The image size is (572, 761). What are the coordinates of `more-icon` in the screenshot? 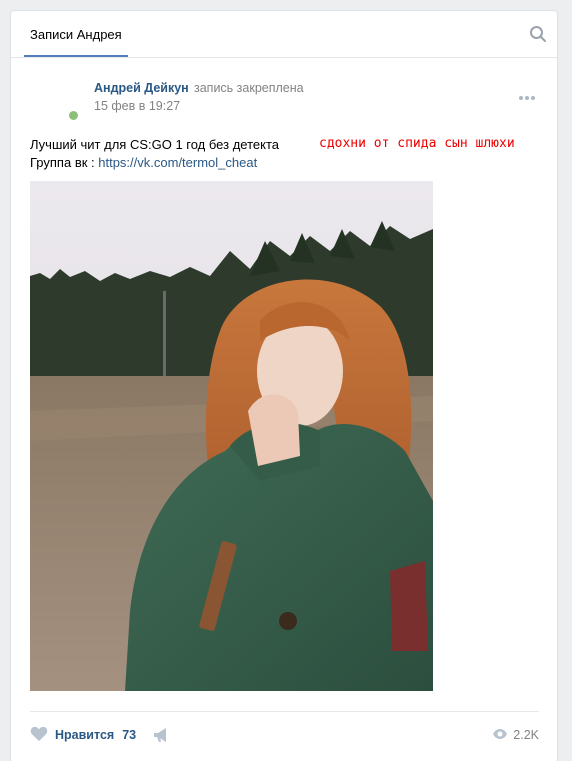 It's located at (529, 94).